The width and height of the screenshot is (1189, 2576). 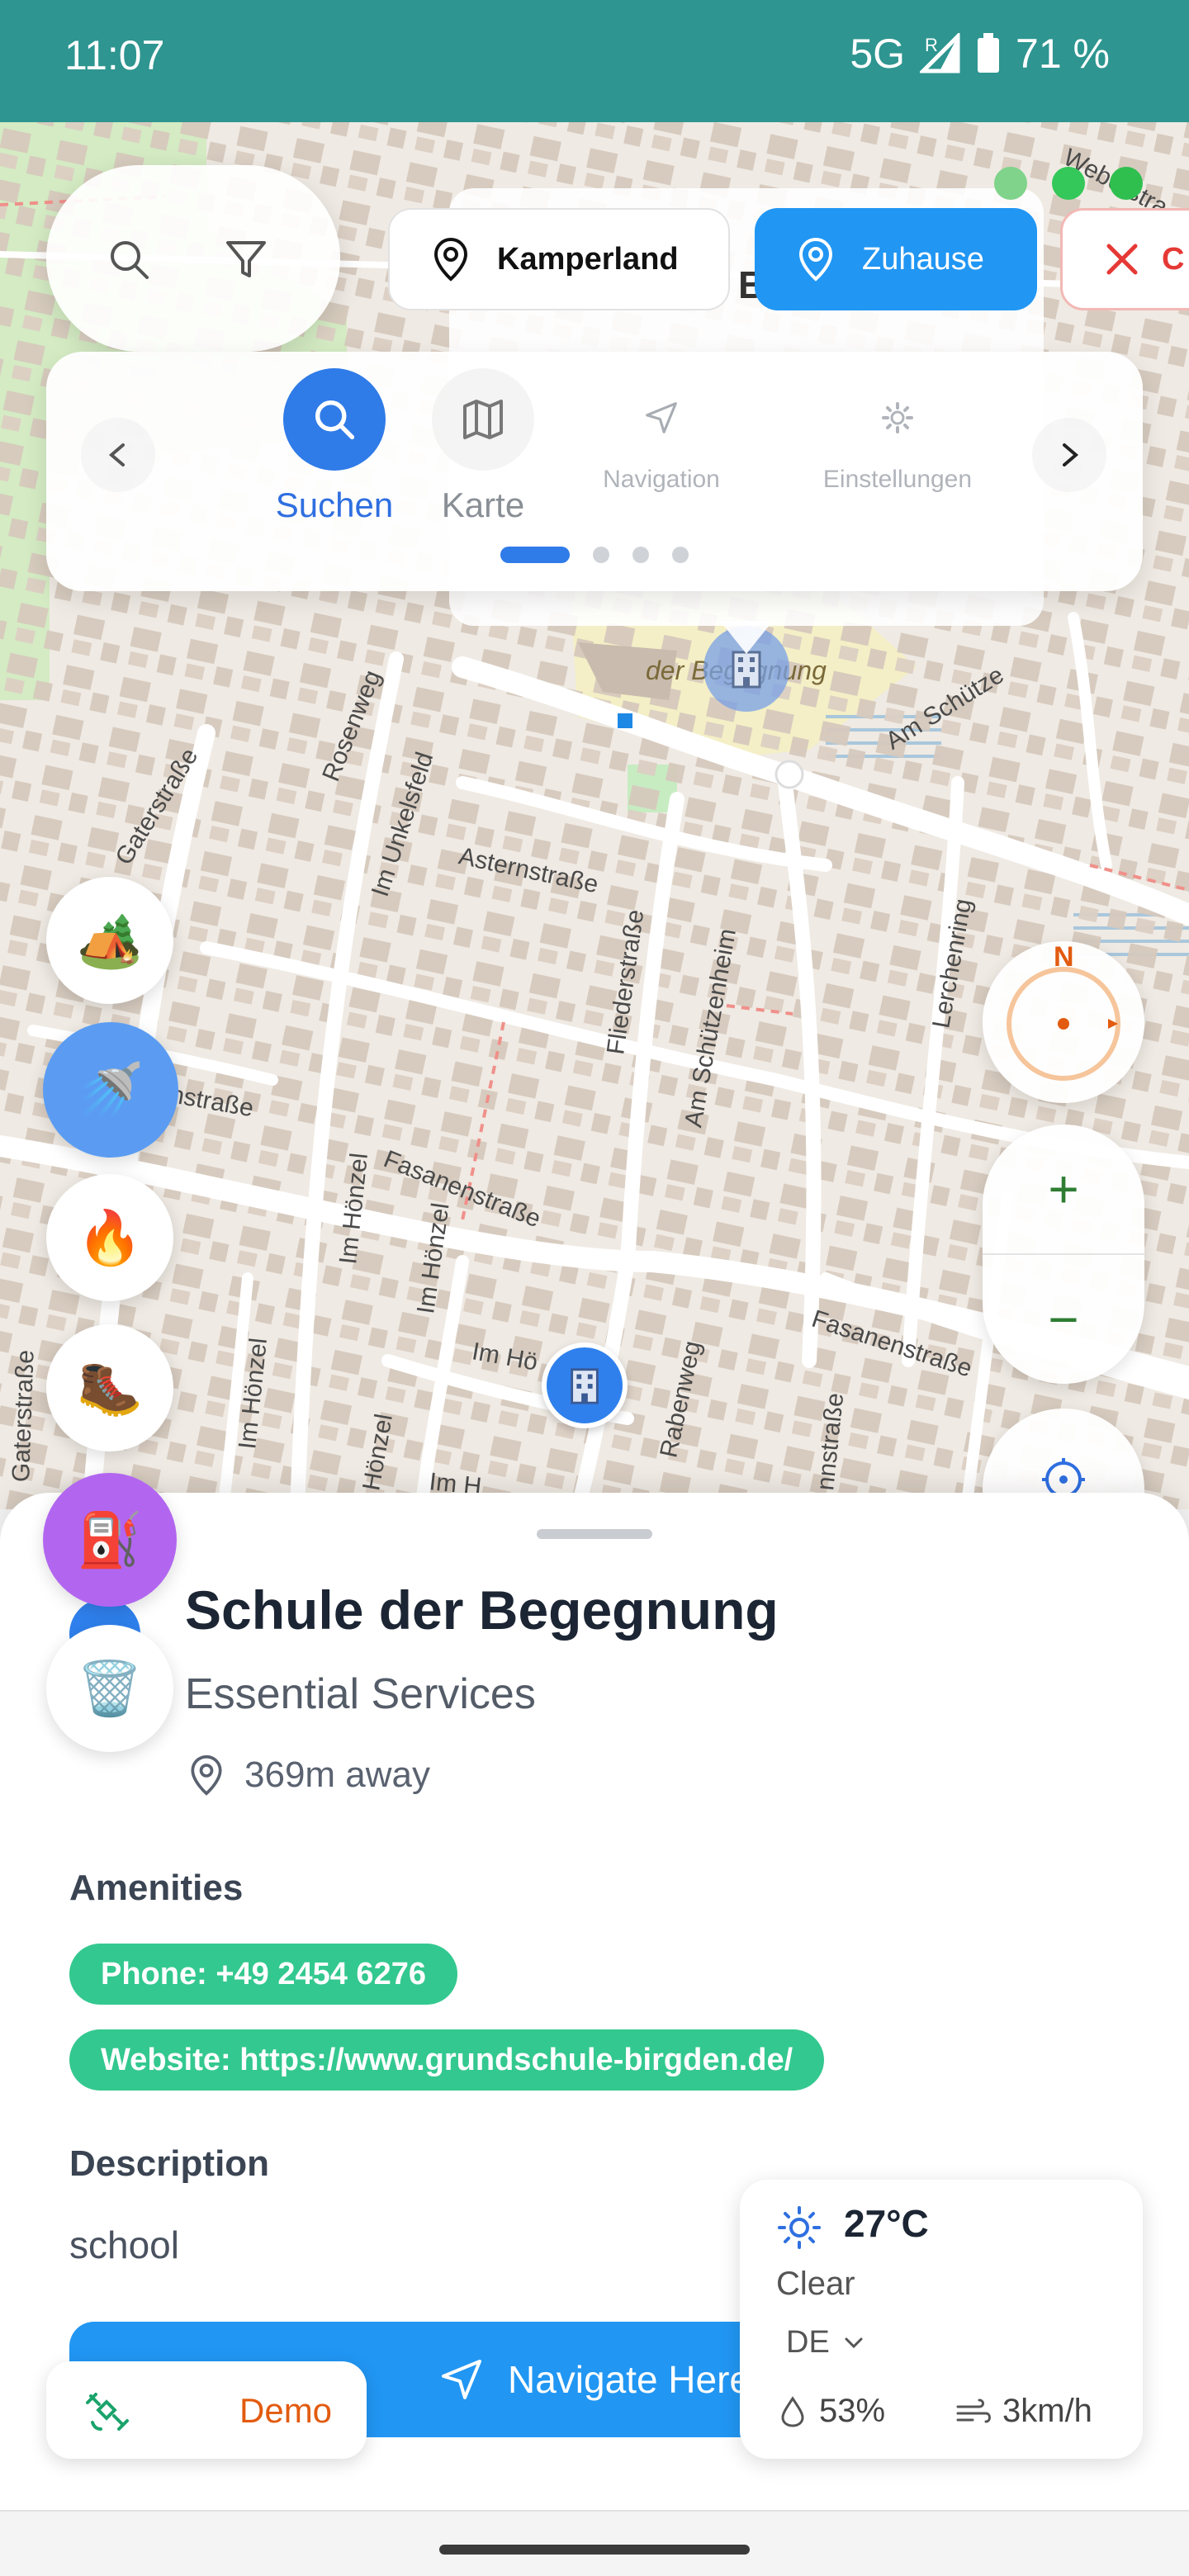 I want to click on description-heading: Description, so click(x=169, y=2163).